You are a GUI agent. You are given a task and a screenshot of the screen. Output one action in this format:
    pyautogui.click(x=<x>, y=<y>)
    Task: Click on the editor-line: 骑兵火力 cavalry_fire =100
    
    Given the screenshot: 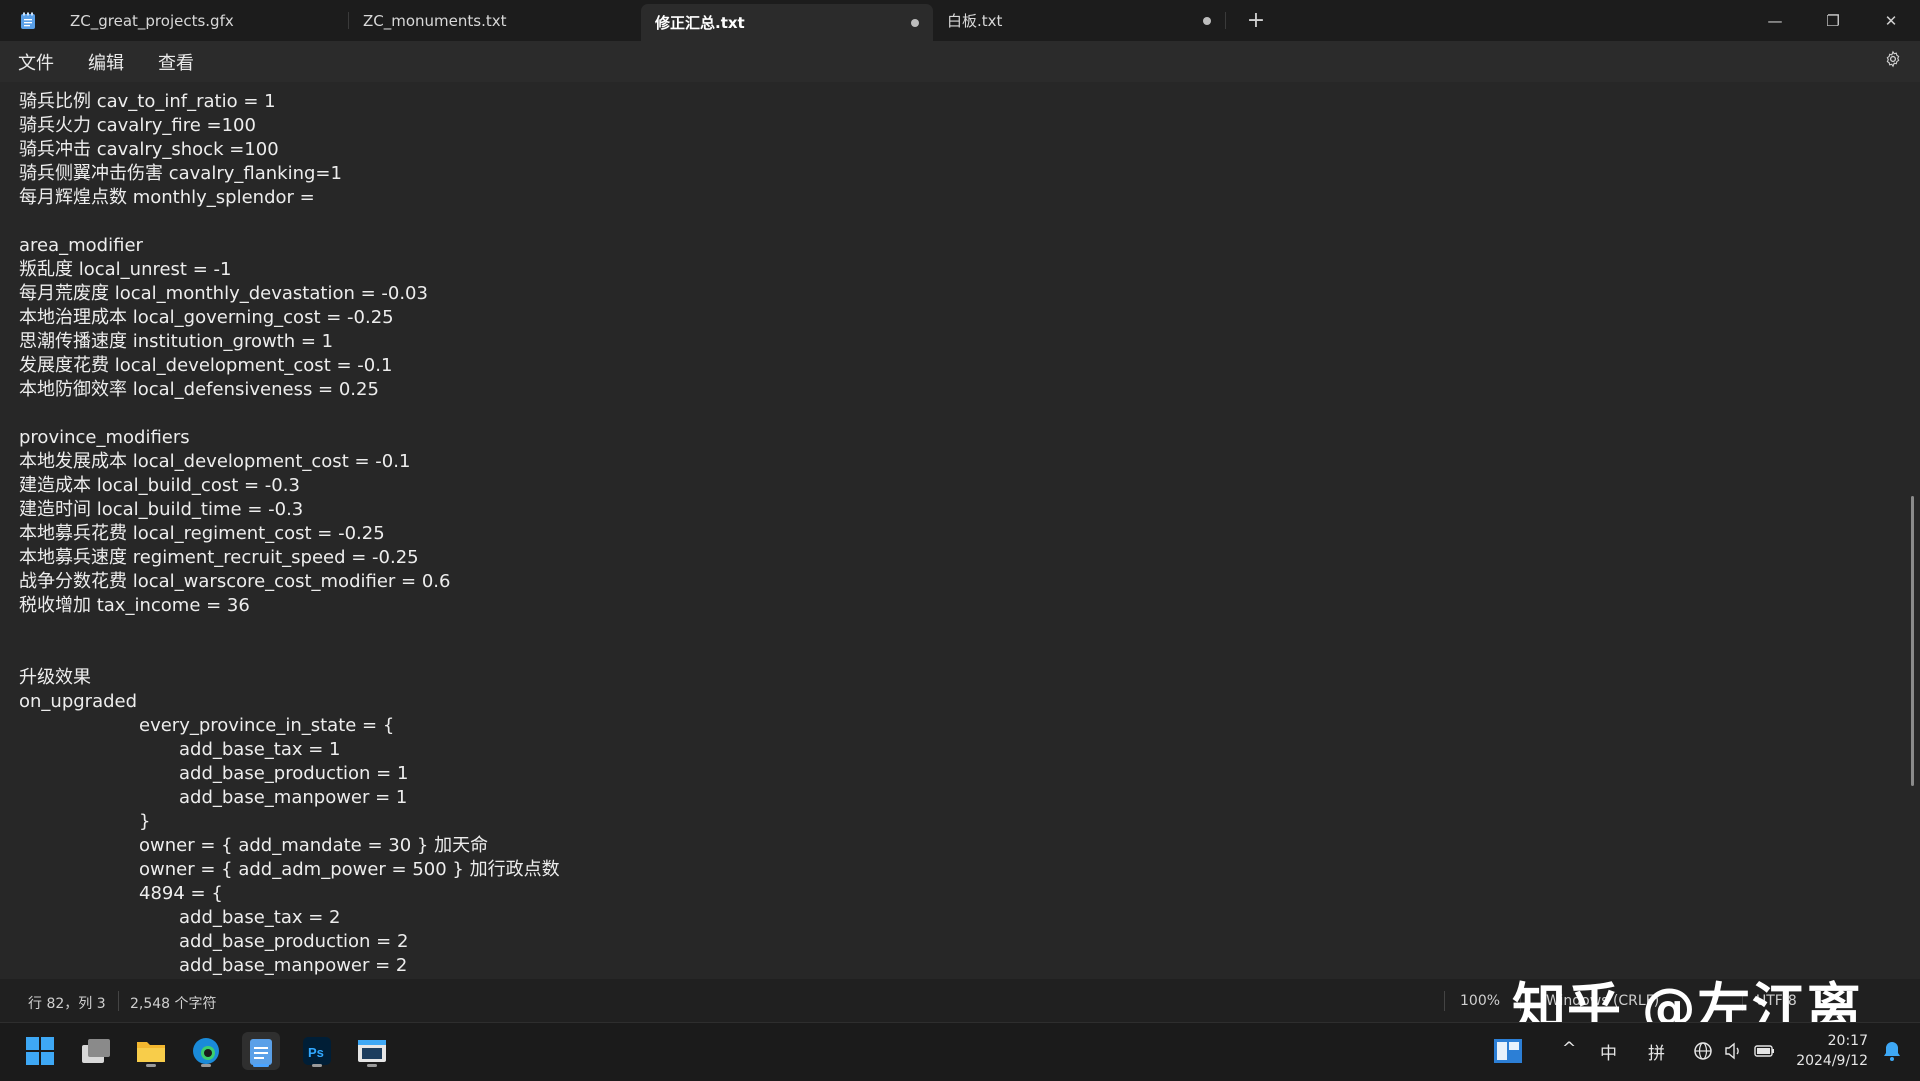 What is the action you would take?
    pyautogui.click(x=137, y=125)
    